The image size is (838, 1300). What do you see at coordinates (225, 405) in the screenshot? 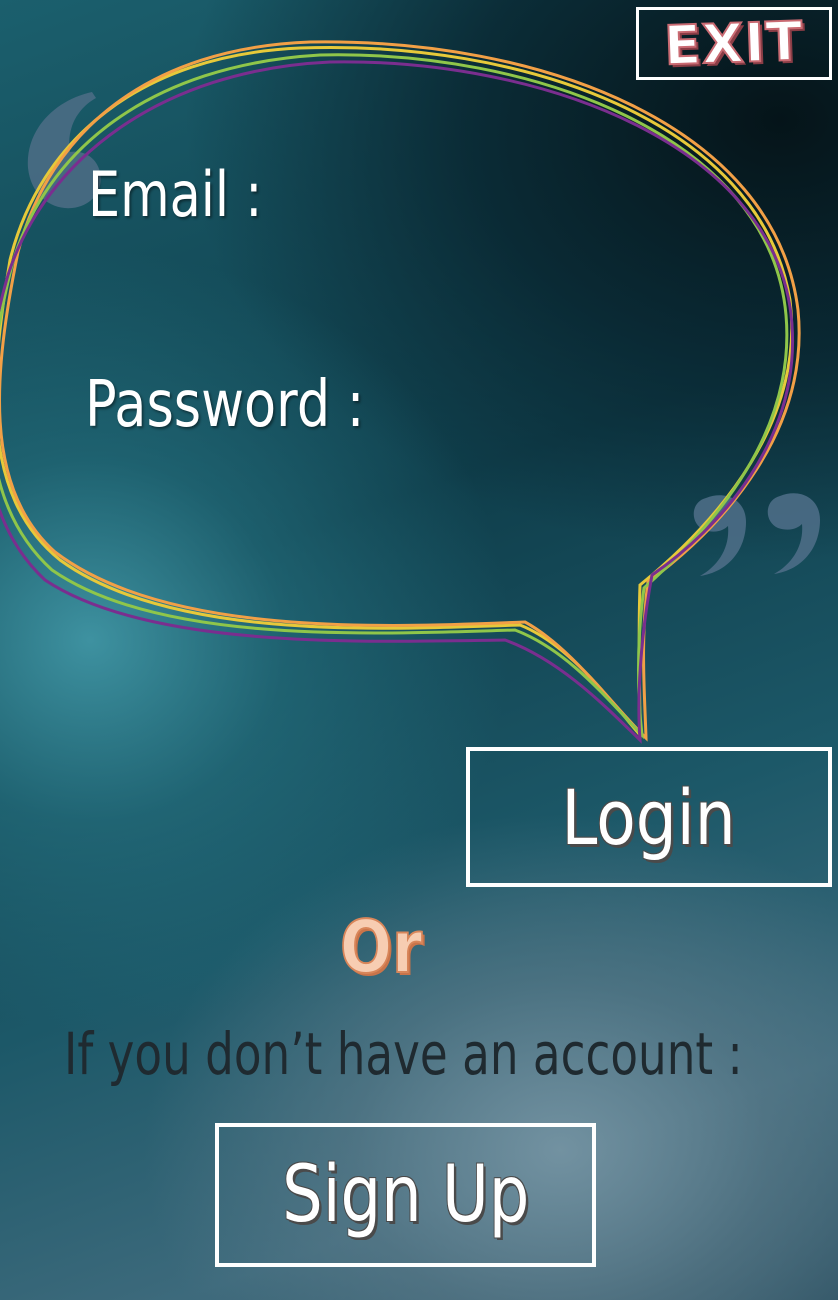
I see `password-label: Password :` at bounding box center [225, 405].